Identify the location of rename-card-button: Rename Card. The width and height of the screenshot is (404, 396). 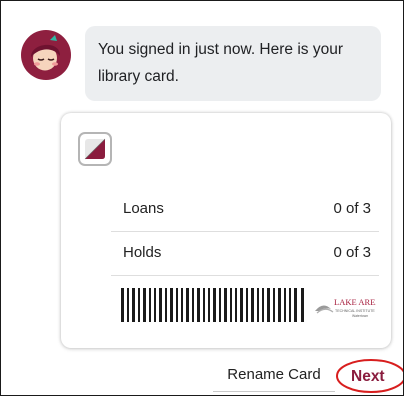
(274, 375).